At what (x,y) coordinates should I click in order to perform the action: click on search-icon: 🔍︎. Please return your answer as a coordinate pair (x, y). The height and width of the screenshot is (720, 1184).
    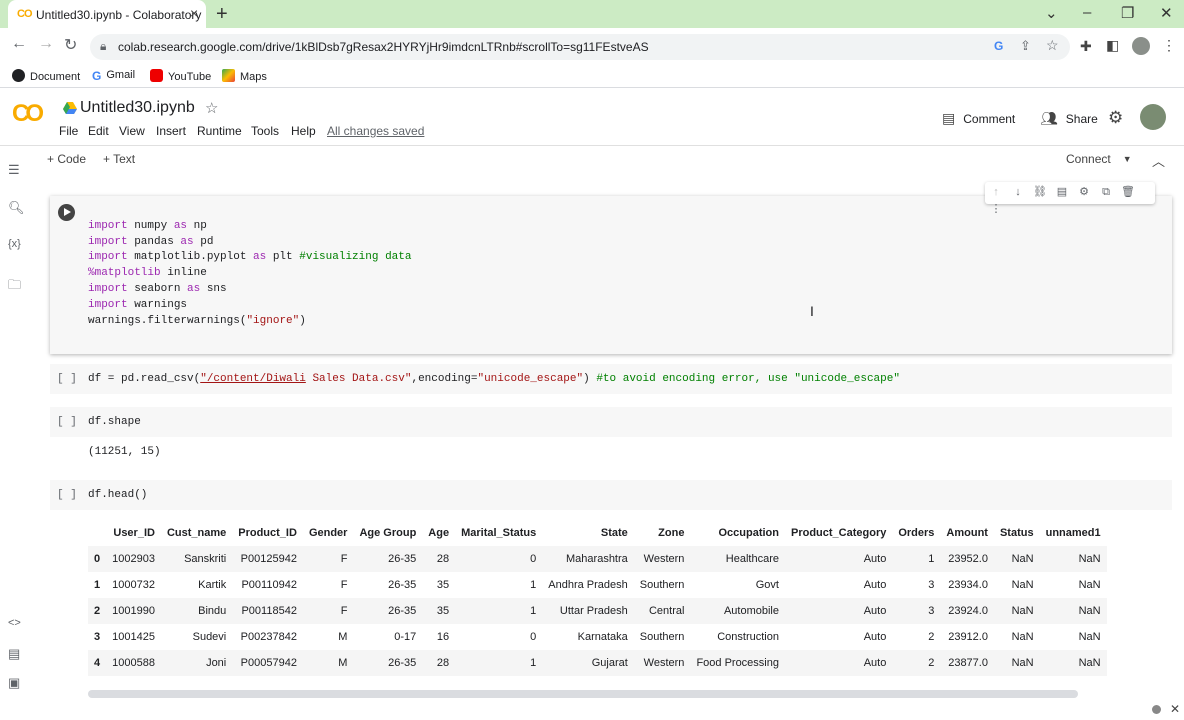
    Looking at the image, I should click on (16, 208).